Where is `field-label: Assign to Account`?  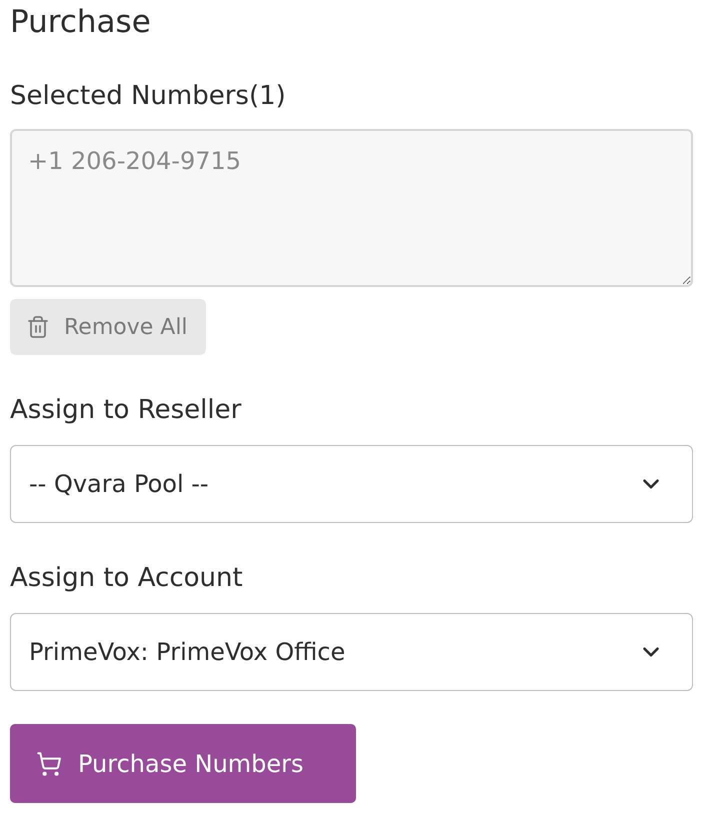
field-label: Assign to Account is located at coordinates (126, 578).